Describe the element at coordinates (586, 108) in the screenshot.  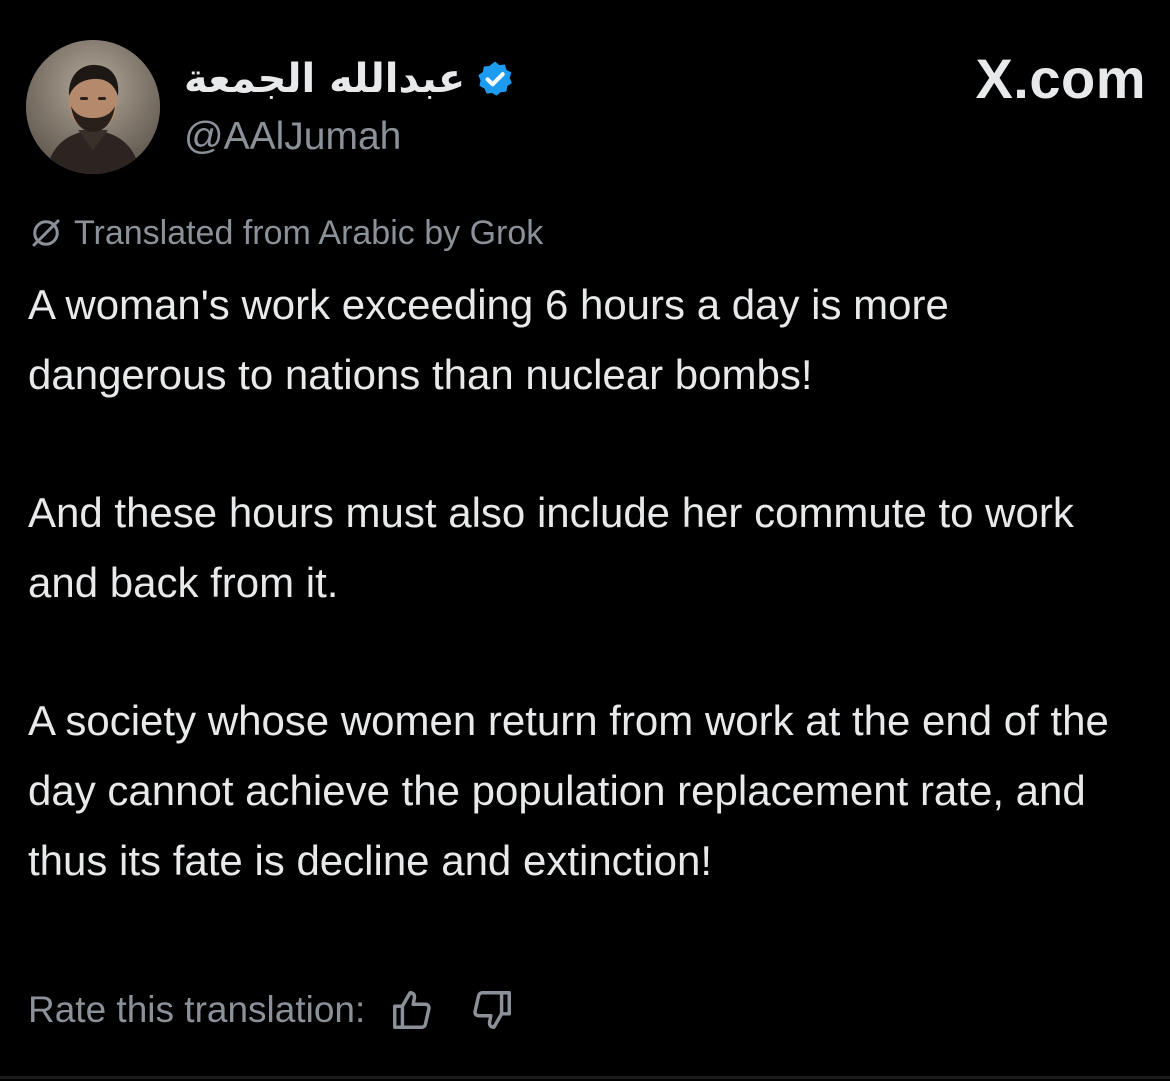
I see `tweet-header: عبدالله الجمعة @AAlJumah X.com` at that location.